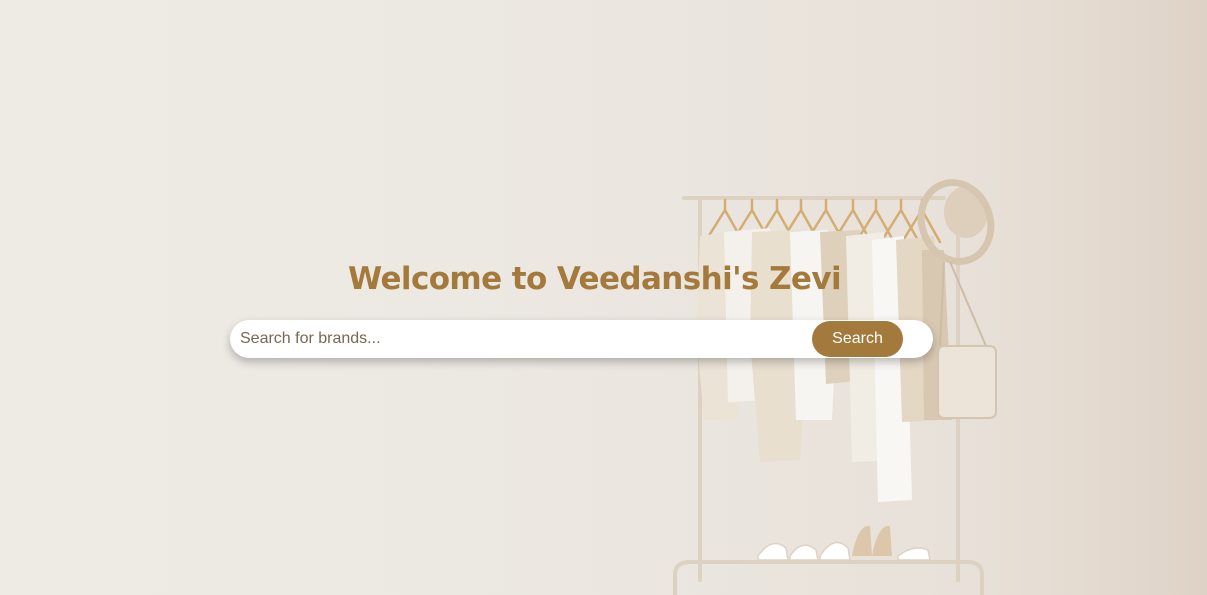 The height and width of the screenshot is (595, 1207). Describe the element at coordinates (857, 339) in the screenshot. I see `search-button: Search` at that location.